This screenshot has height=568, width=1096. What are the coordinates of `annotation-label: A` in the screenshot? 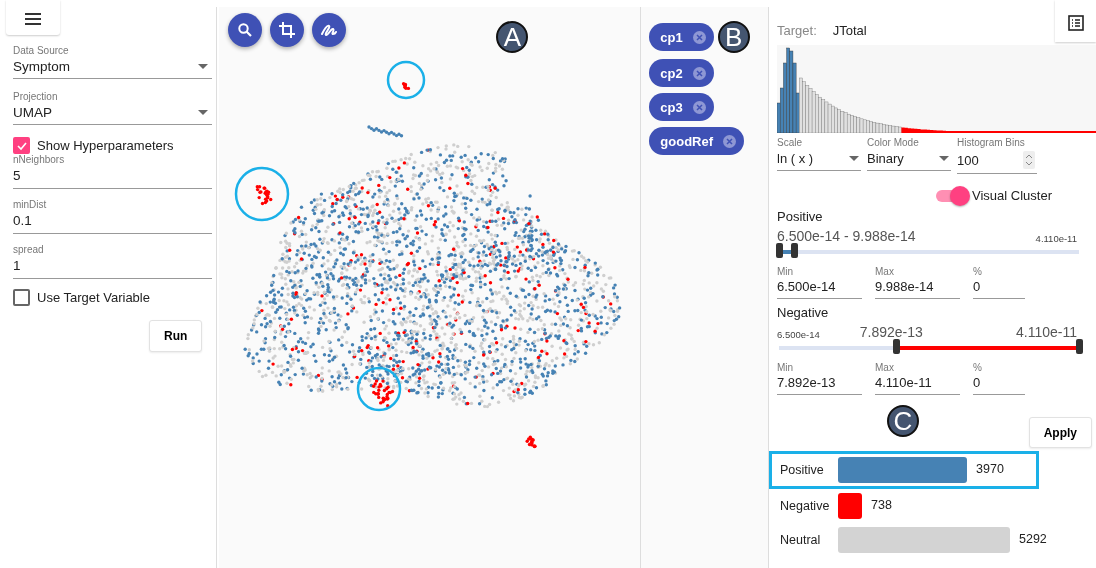 It's located at (512, 37).